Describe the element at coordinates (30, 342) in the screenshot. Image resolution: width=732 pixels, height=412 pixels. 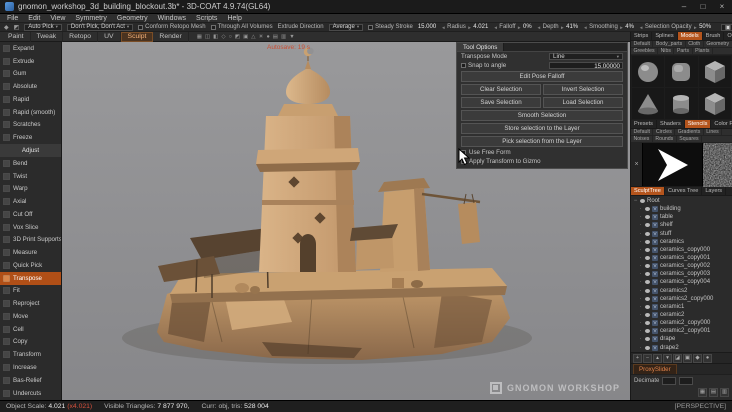
I see `tool-item-copy: Copy` at that location.